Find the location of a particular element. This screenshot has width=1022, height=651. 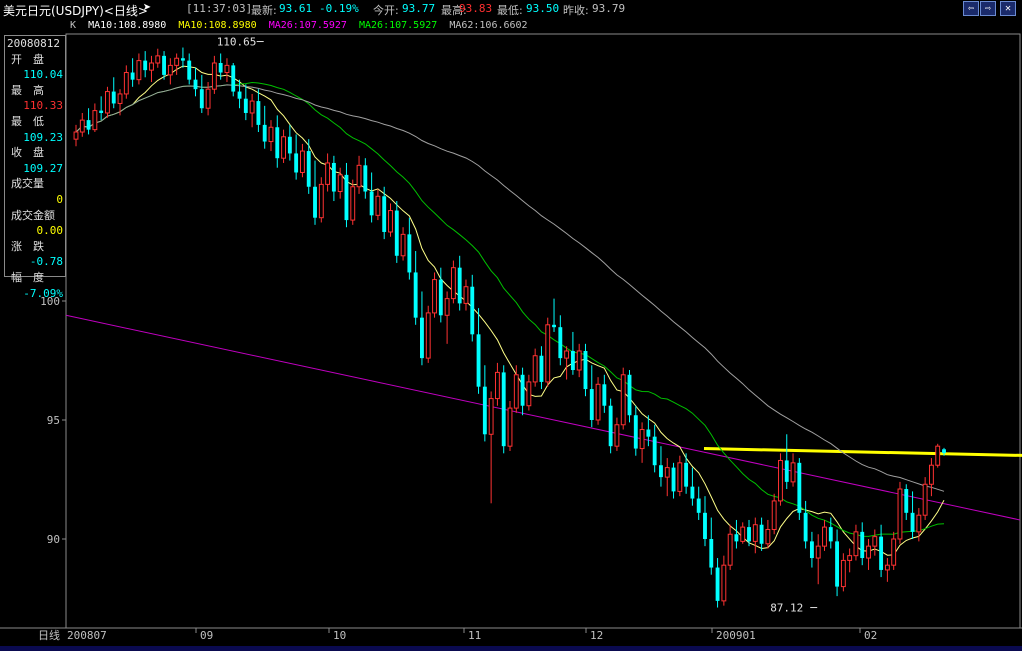

x-tick-label-200807: 200807 is located at coordinates (87, 635).